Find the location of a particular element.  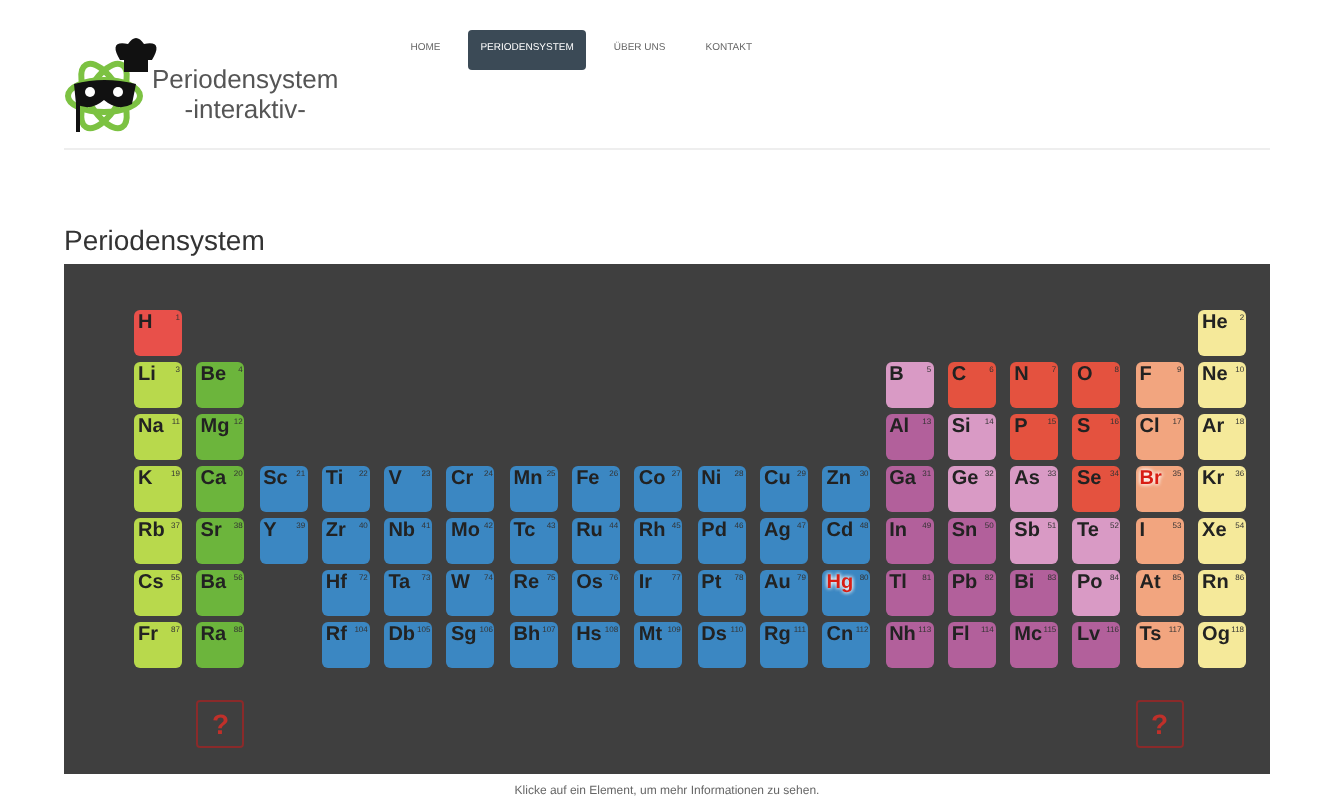

element-symbol: W is located at coordinates (460, 583).